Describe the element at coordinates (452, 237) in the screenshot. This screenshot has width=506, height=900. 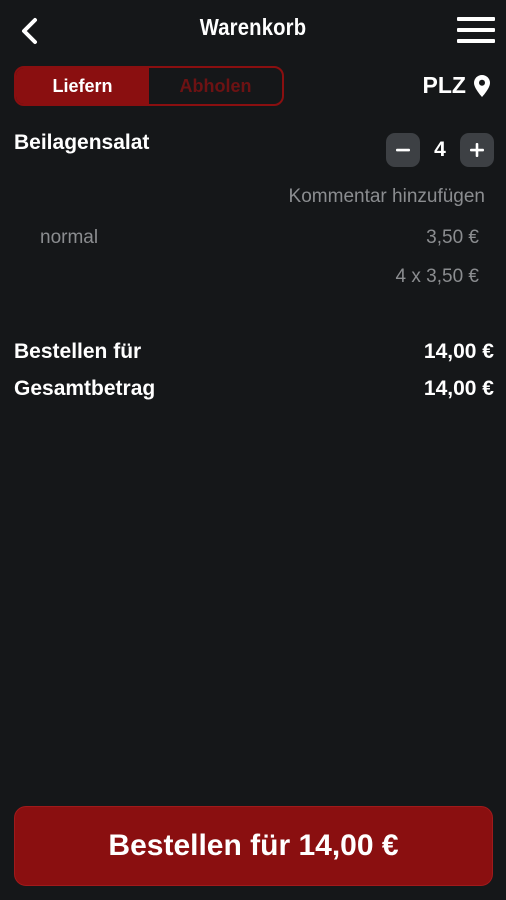
I see `item-unit-price: 3,50 €` at that location.